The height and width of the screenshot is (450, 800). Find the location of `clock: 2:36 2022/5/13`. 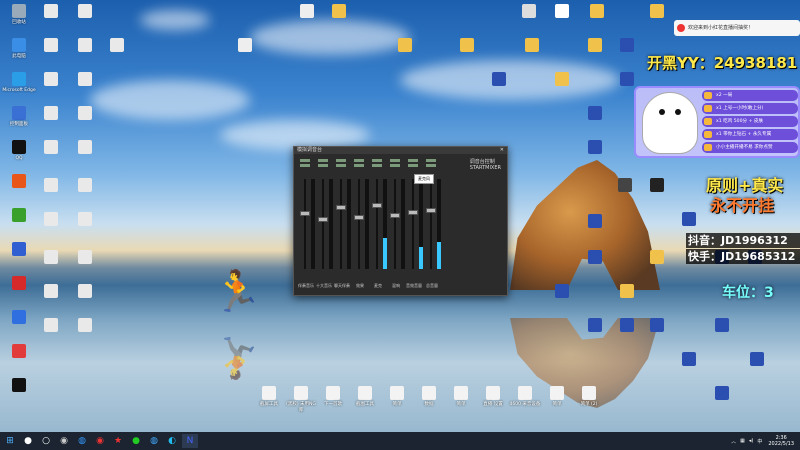

clock: 2:36 2022/5/13 is located at coordinates (781, 441).